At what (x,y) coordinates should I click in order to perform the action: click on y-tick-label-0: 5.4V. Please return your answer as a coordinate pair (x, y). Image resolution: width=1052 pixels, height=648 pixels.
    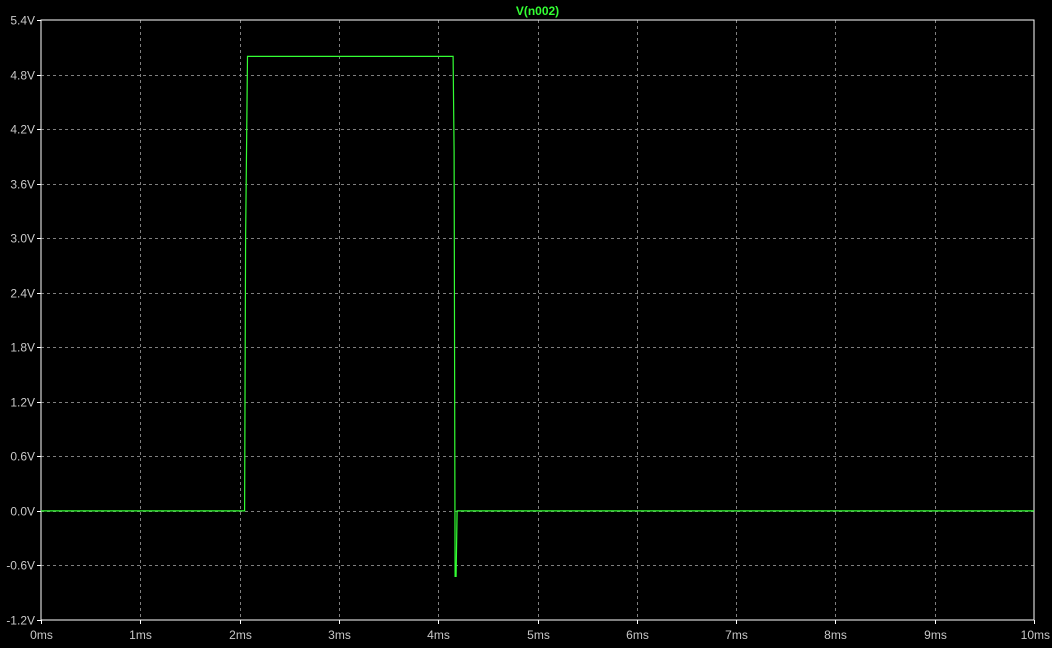
    Looking at the image, I should click on (22, 21).